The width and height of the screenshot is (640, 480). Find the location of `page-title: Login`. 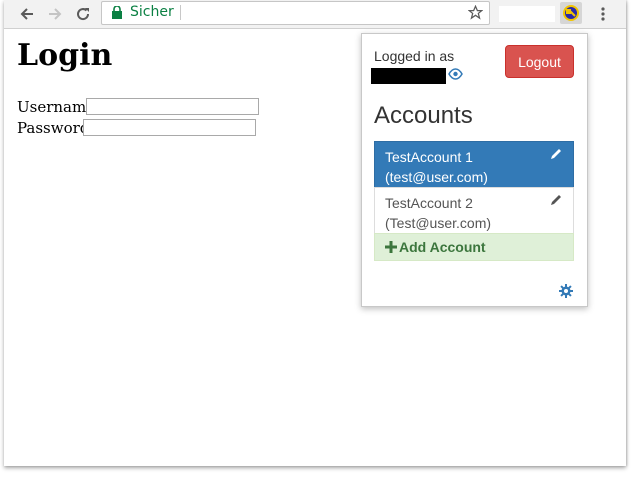

page-title: Login is located at coordinates (65, 55).